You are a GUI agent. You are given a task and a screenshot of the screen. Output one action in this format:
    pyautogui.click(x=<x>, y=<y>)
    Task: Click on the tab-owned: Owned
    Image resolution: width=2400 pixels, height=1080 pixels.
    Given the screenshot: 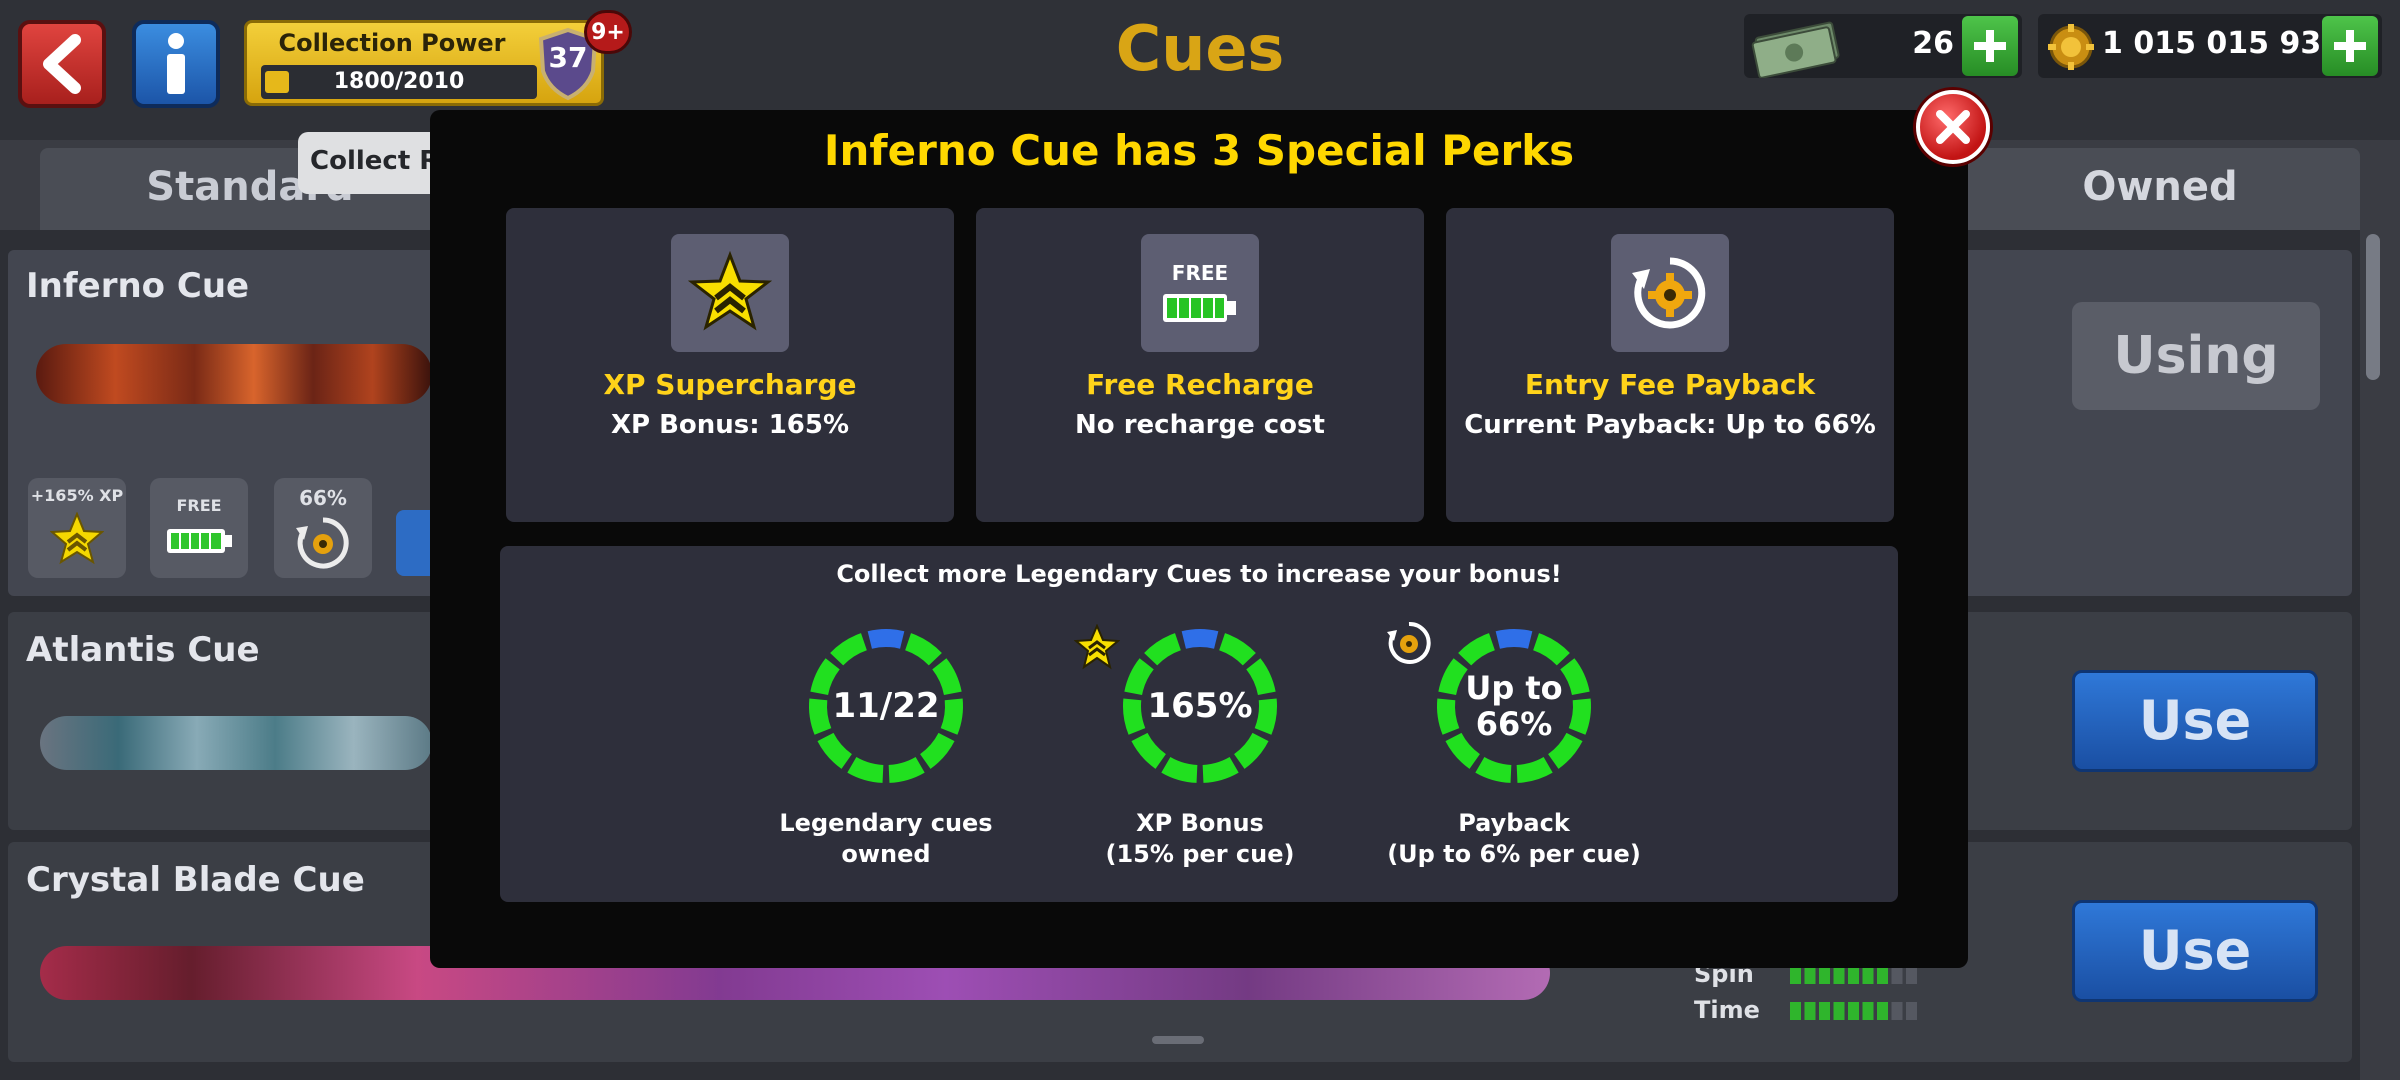 What is the action you would take?
    pyautogui.click(x=2160, y=189)
    